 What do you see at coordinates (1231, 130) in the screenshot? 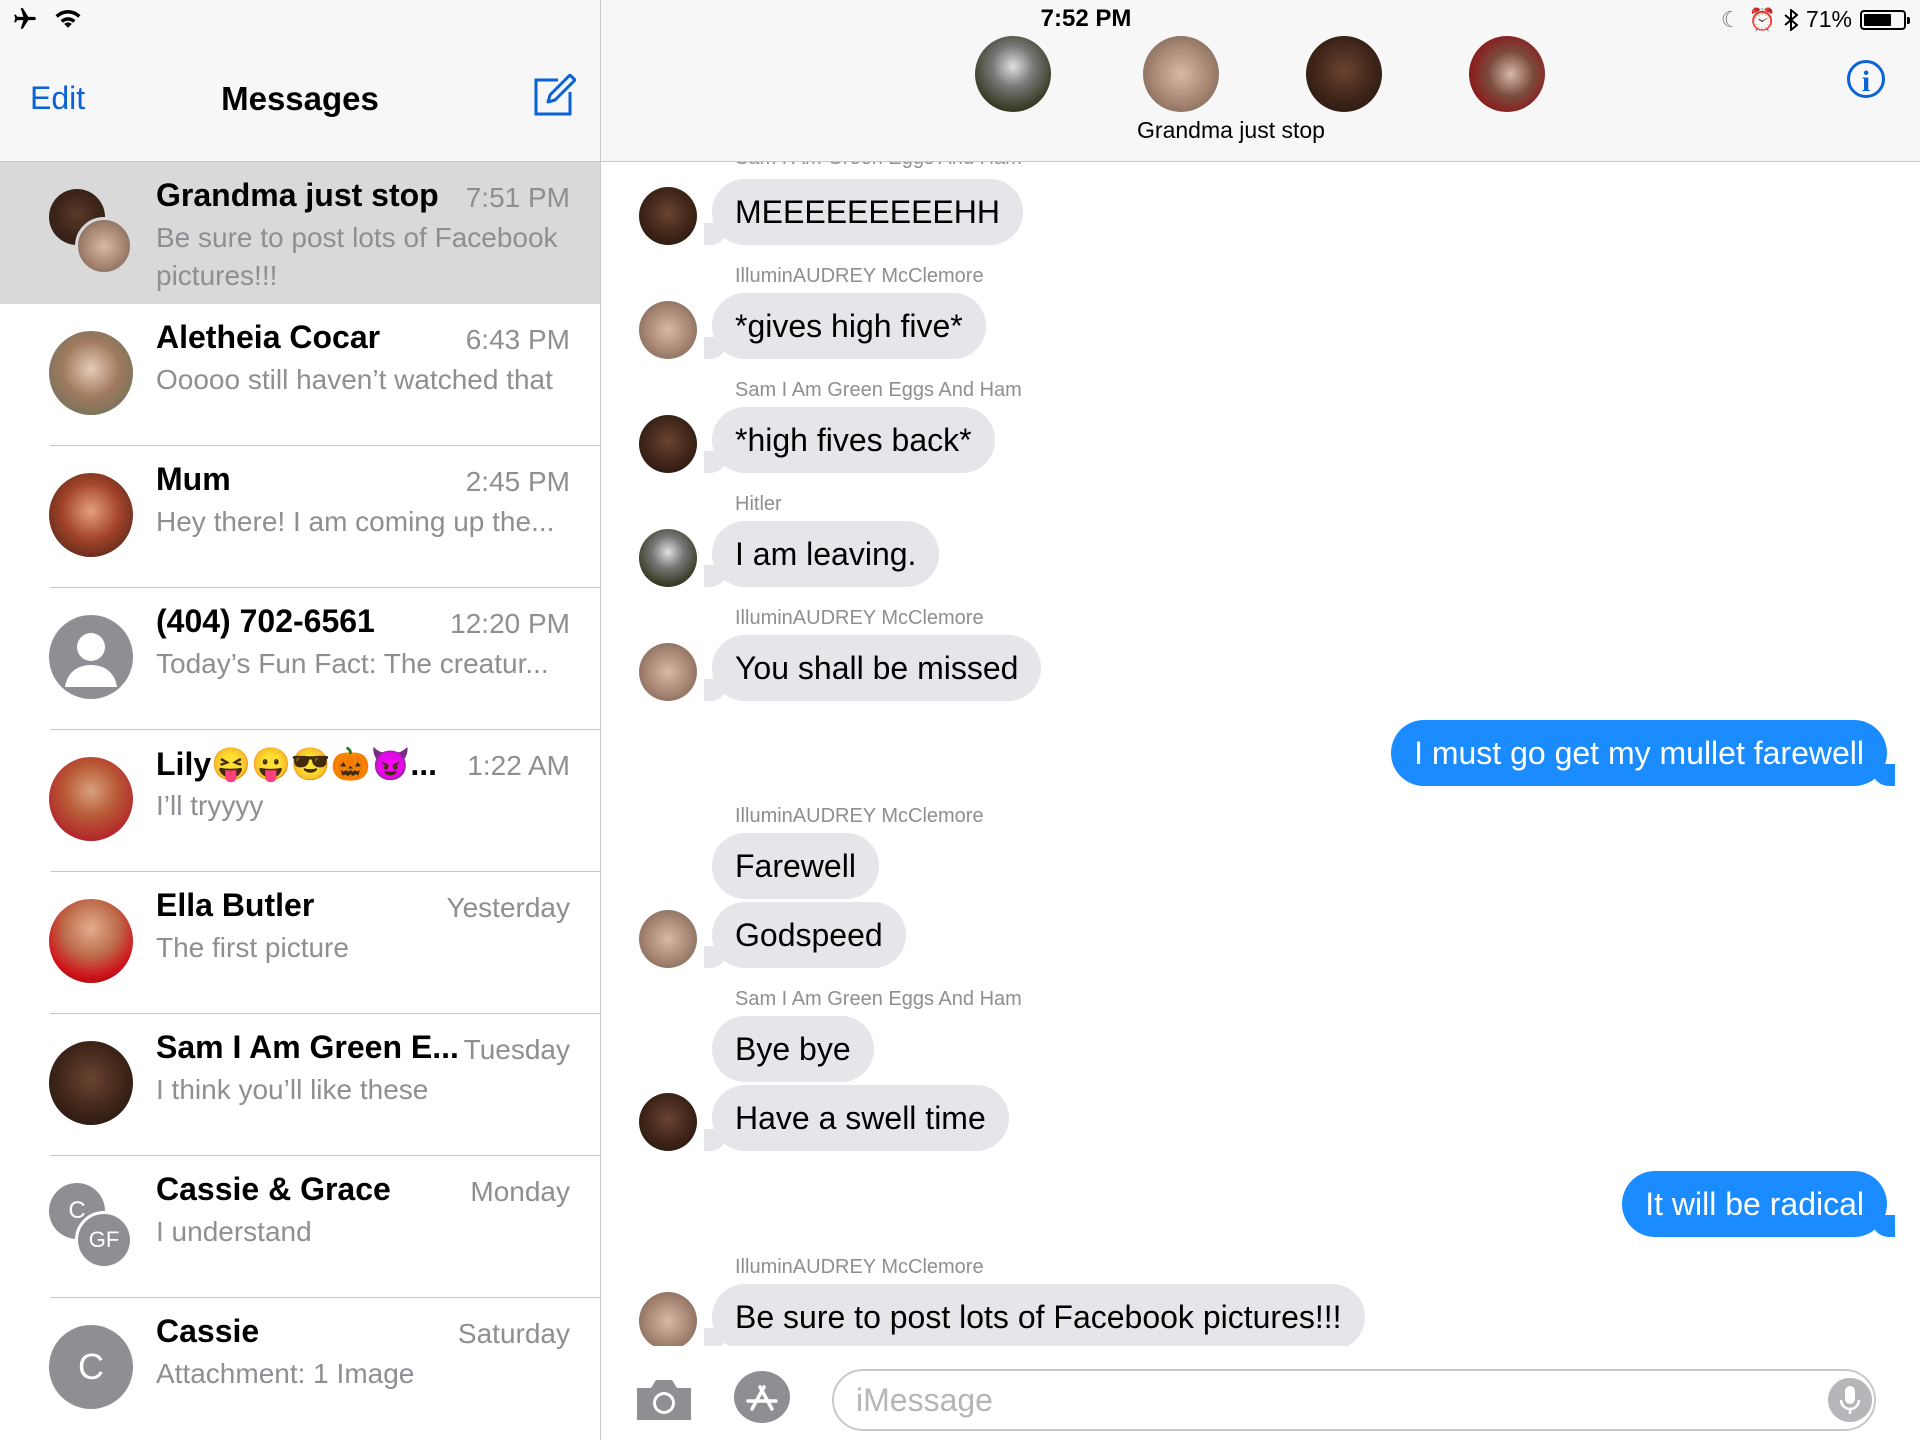
I see `group-name: Grandma just stop` at bounding box center [1231, 130].